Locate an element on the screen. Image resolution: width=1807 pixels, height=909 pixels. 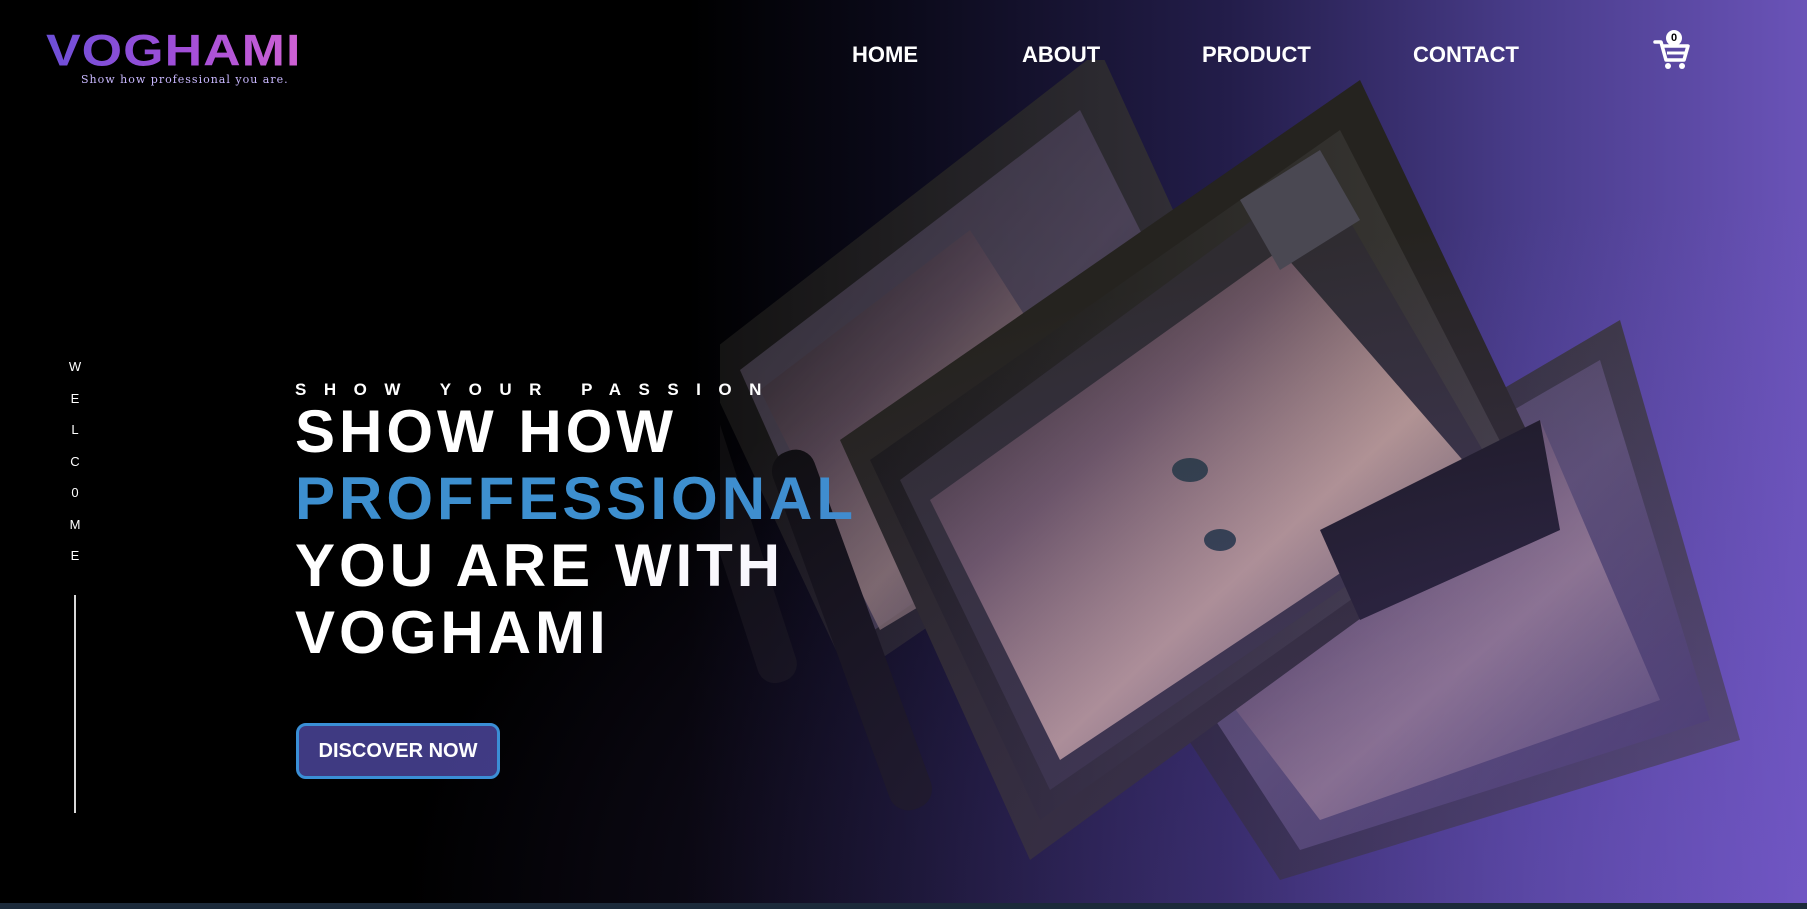
brand-tagline: Show how professional you are. is located at coordinates (185, 79).